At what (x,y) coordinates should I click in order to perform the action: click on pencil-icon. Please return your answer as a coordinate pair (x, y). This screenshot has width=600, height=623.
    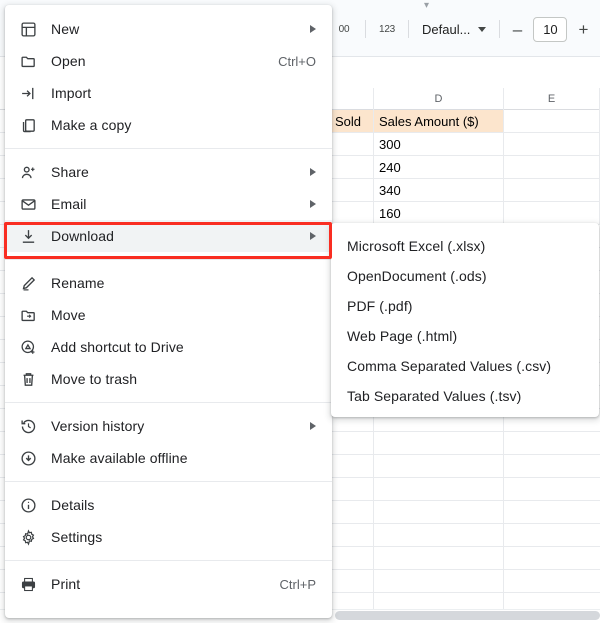
    Looking at the image, I should click on (28, 283).